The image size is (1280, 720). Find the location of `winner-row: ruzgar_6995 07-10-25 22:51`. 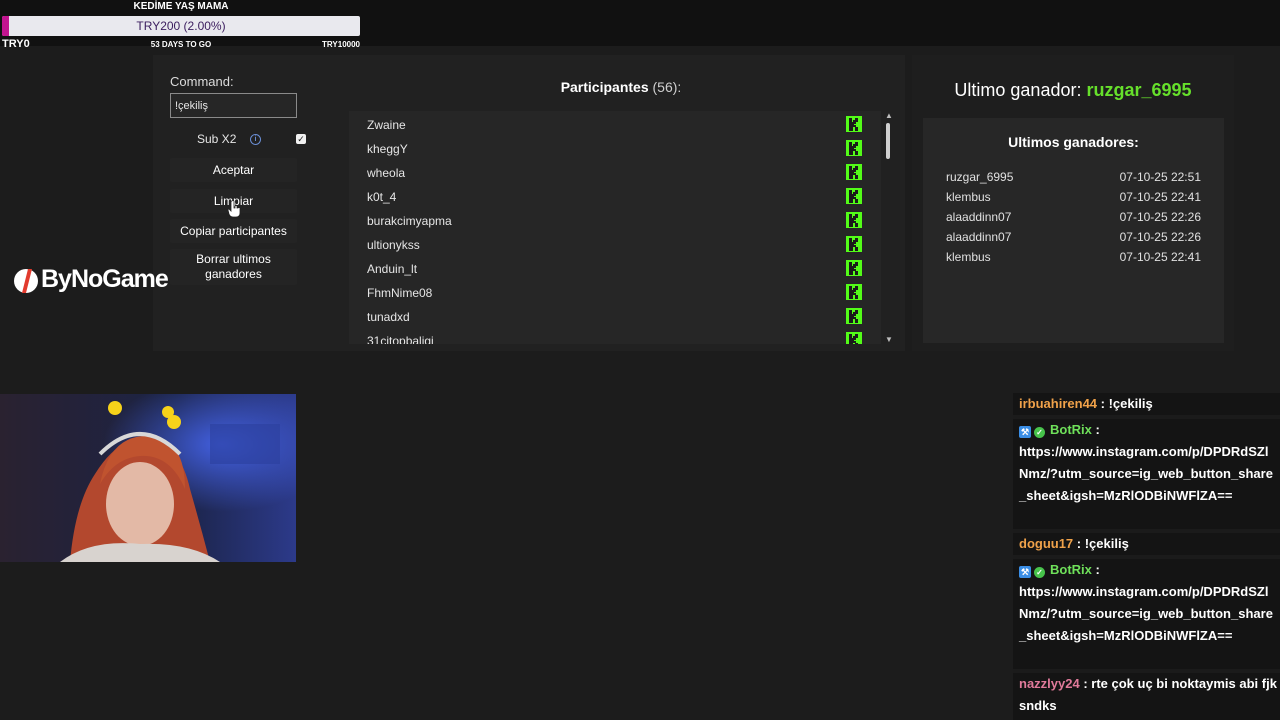

winner-row: ruzgar_6995 07-10-25 22:51 is located at coordinates (1073, 180).